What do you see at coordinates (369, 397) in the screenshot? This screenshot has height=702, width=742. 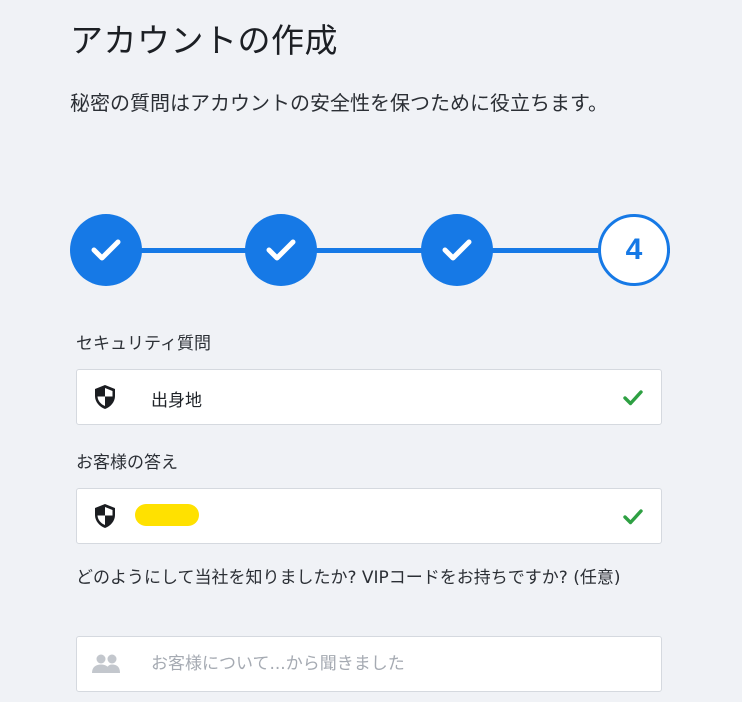 I see `security-question-select: 出身地` at bounding box center [369, 397].